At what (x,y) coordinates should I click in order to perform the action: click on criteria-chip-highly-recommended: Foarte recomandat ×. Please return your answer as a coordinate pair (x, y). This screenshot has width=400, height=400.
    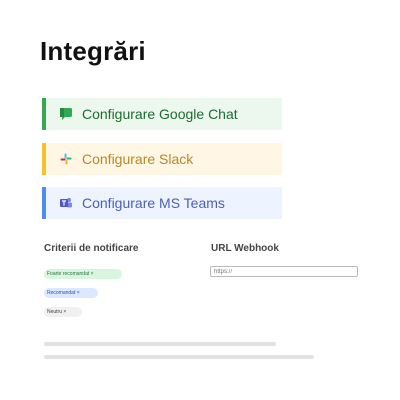
    Looking at the image, I should click on (83, 274).